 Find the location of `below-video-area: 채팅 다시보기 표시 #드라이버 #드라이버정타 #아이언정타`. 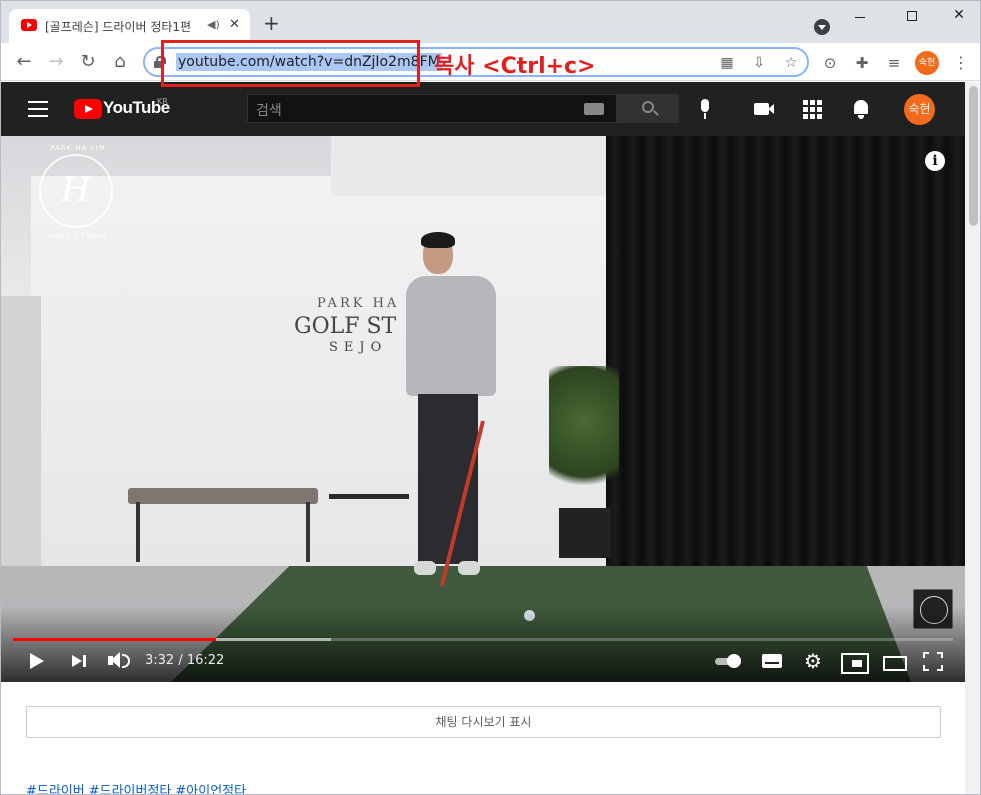

below-video-area: 채팅 다시보기 표시 #드라이버 #드라이버정타 #아이언정타 is located at coordinates (483, 738).